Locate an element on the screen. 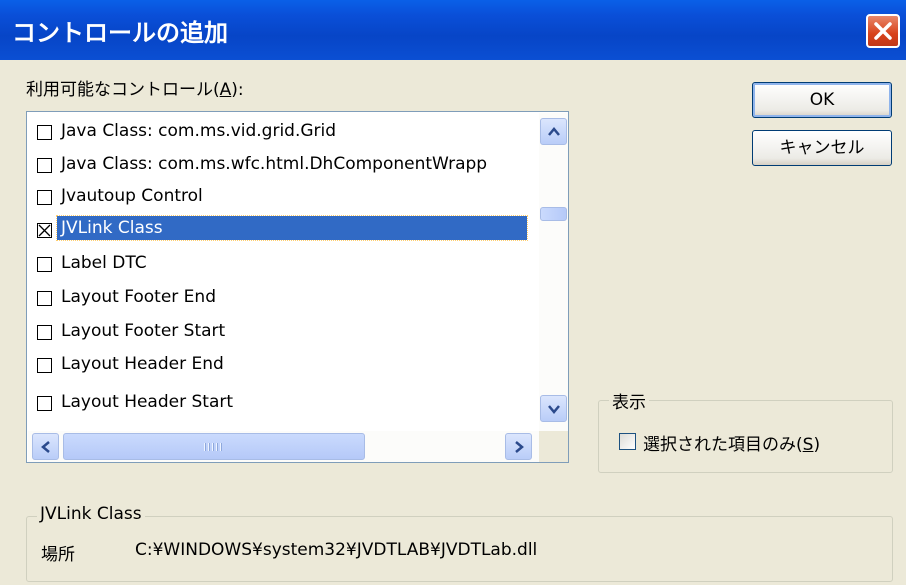 This screenshot has width=906, height=585. list-item: Layout Footer Start is located at coordinates (285, 333).